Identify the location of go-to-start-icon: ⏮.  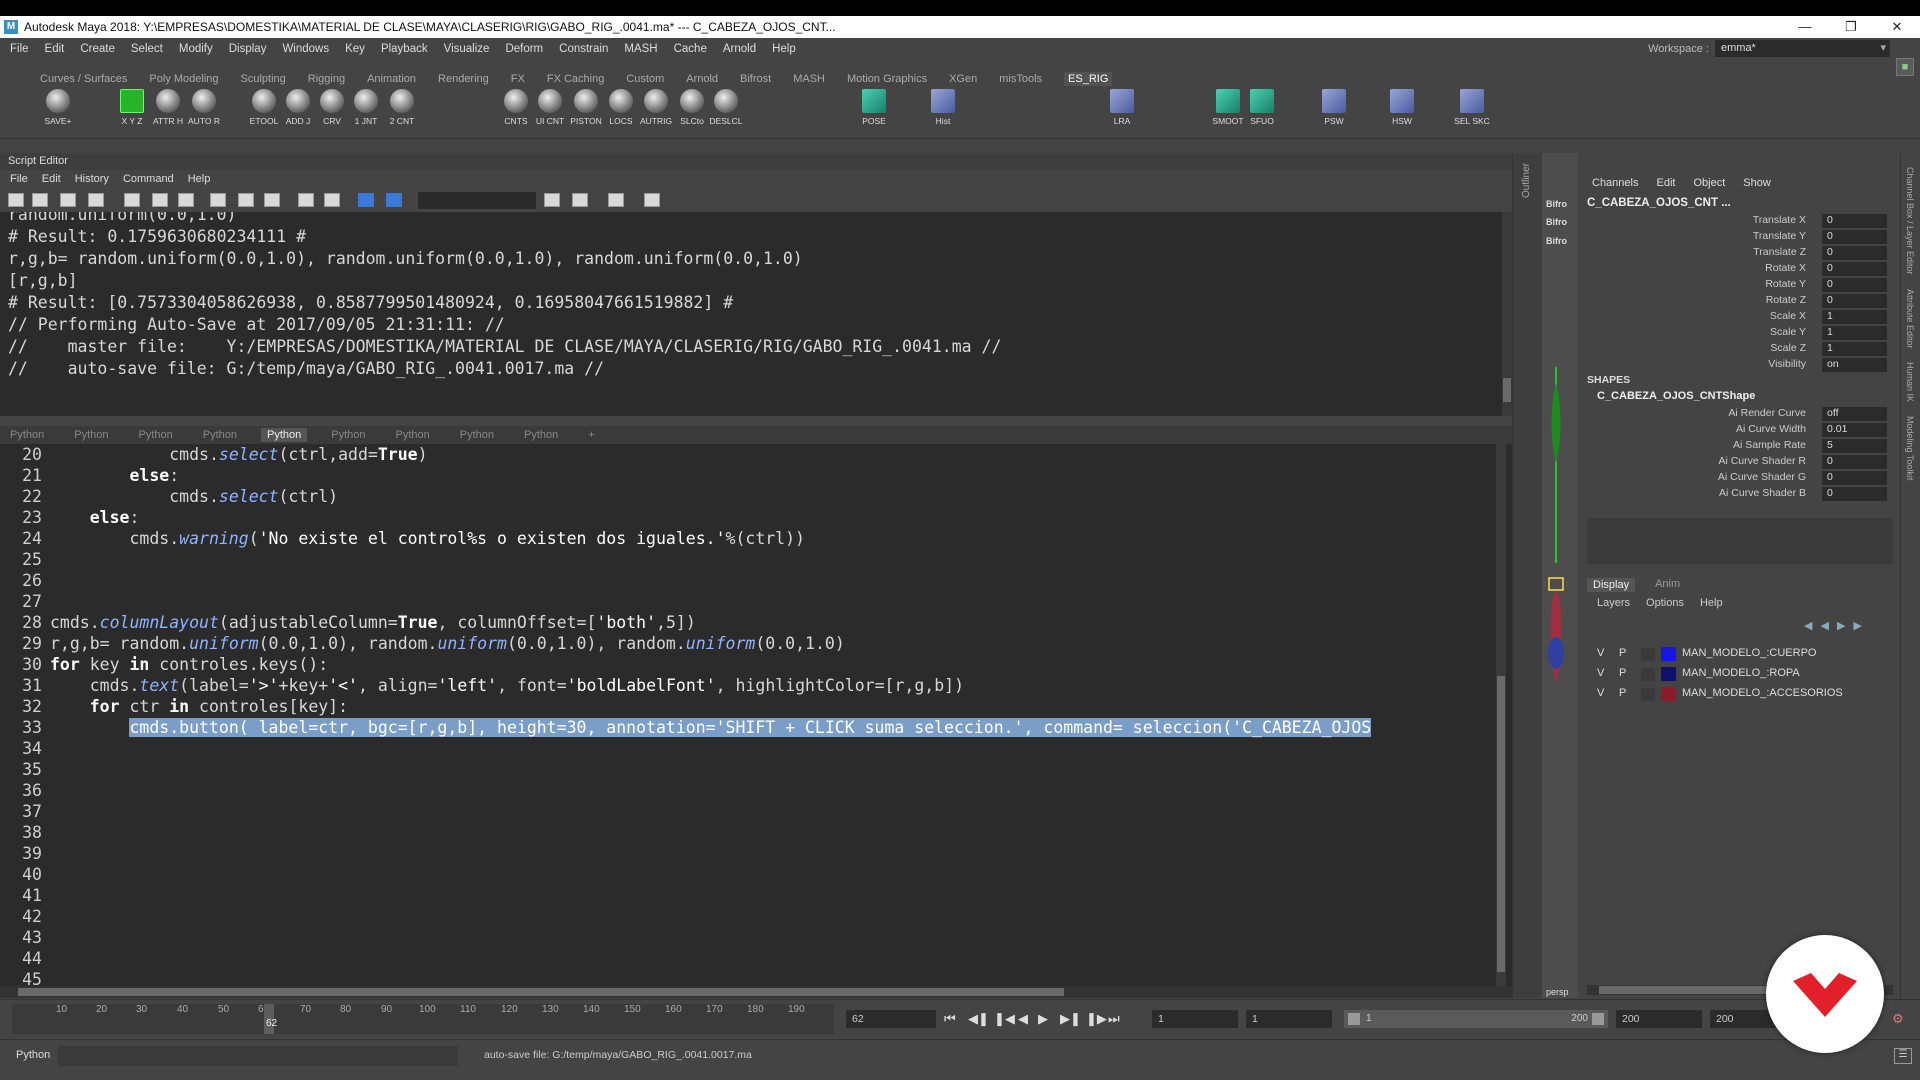
(950, 1019).